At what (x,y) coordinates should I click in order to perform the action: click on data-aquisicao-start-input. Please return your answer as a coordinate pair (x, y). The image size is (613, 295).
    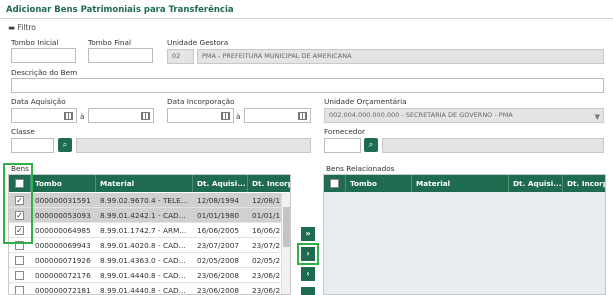
    Looking at the image, I should click on (44, 115).